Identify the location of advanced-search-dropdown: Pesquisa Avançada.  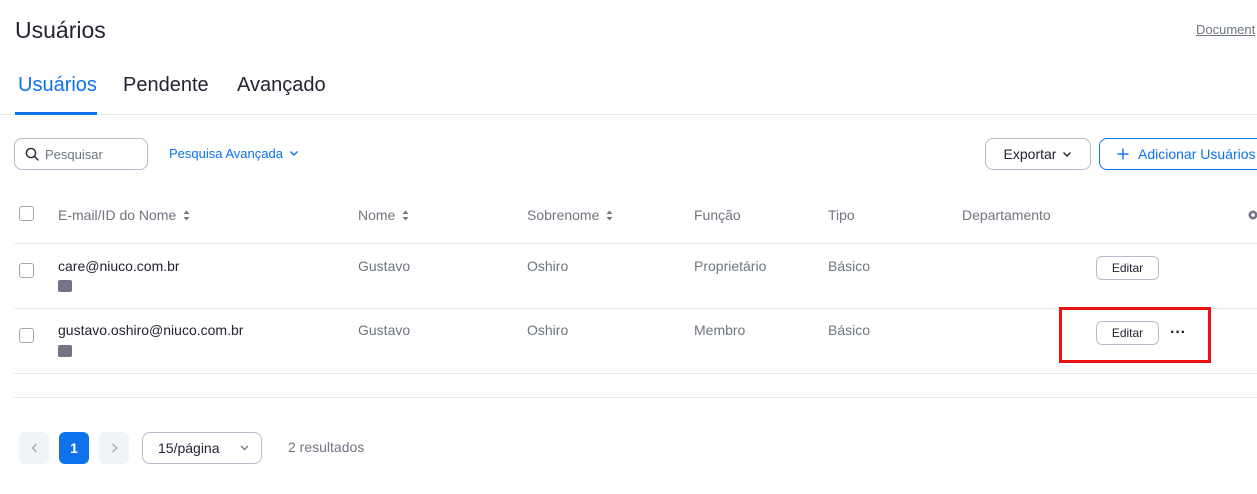
(234, 153).